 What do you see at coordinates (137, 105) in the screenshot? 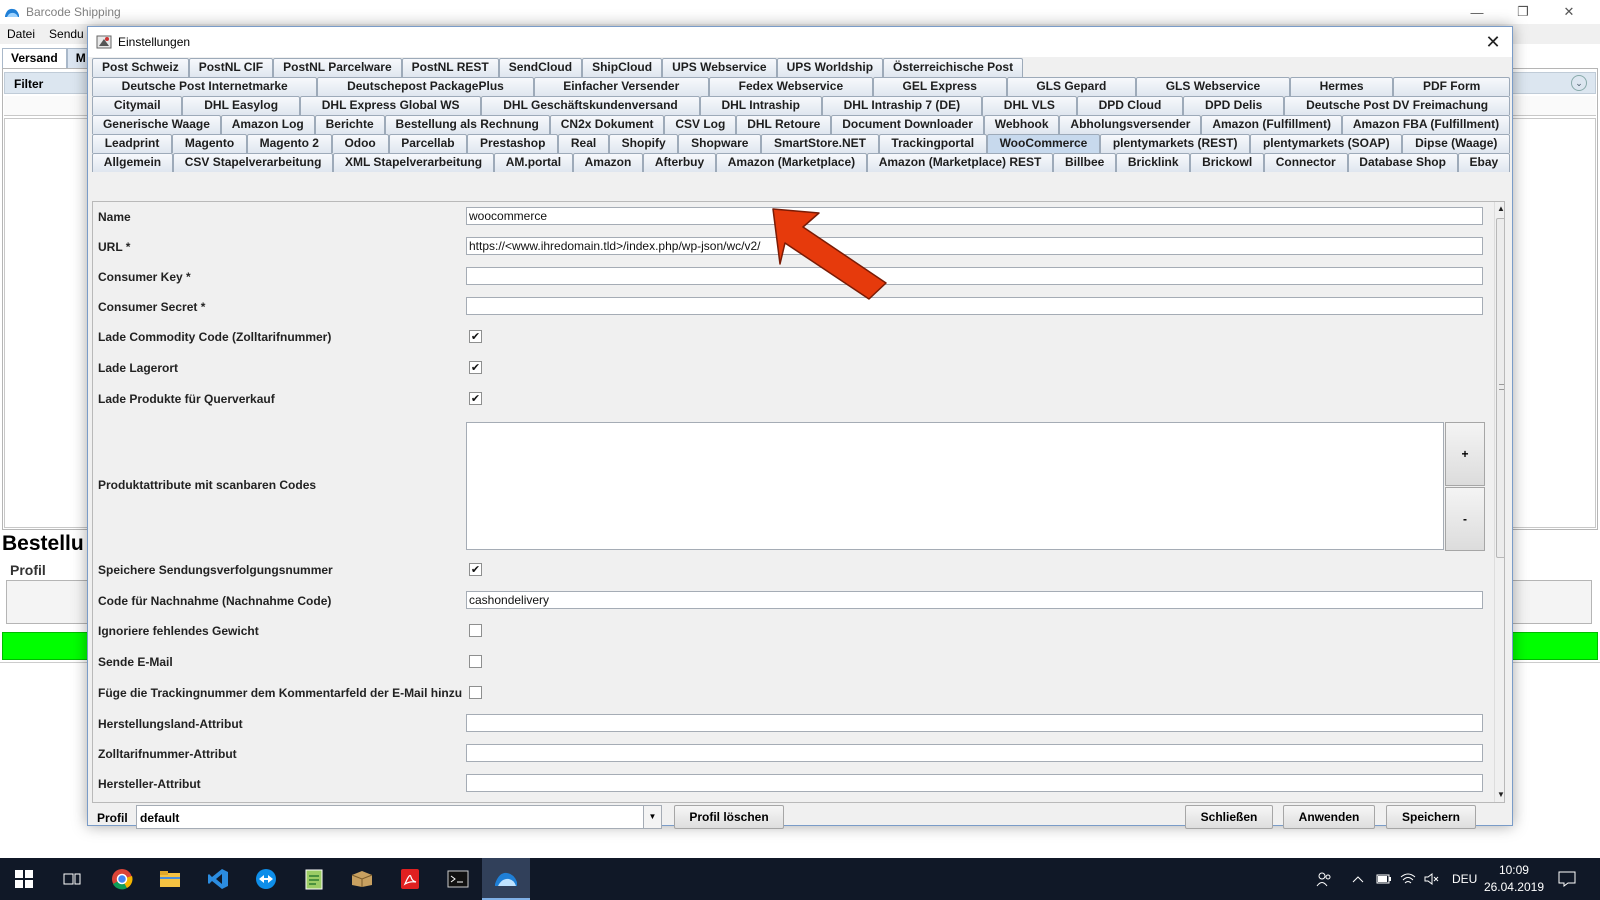
I see `tab-citymail: Citymail` at bounding box center [137, 105].